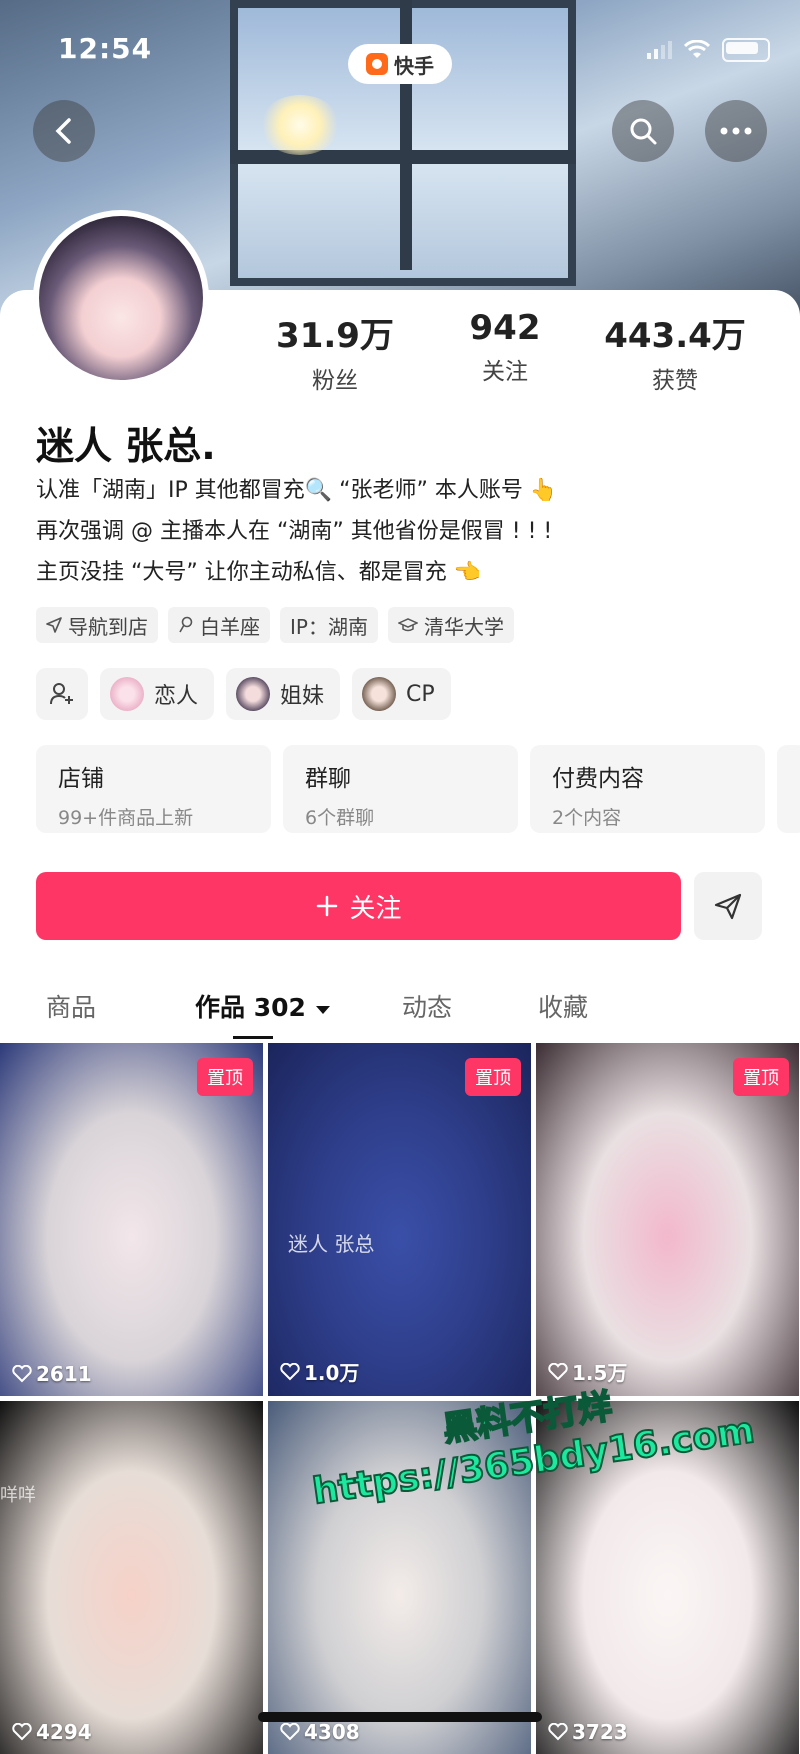 This screenshot has height=1754, width=800. What do you see at coordinates (600, 1732) in the screenshot?
I see `like-count-value: 3723` at bounding box center [600, 1732].